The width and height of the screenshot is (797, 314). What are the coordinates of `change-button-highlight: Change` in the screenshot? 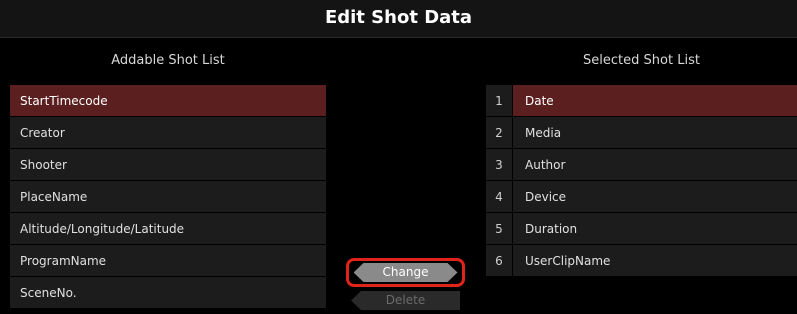 It's located at (405, 272).